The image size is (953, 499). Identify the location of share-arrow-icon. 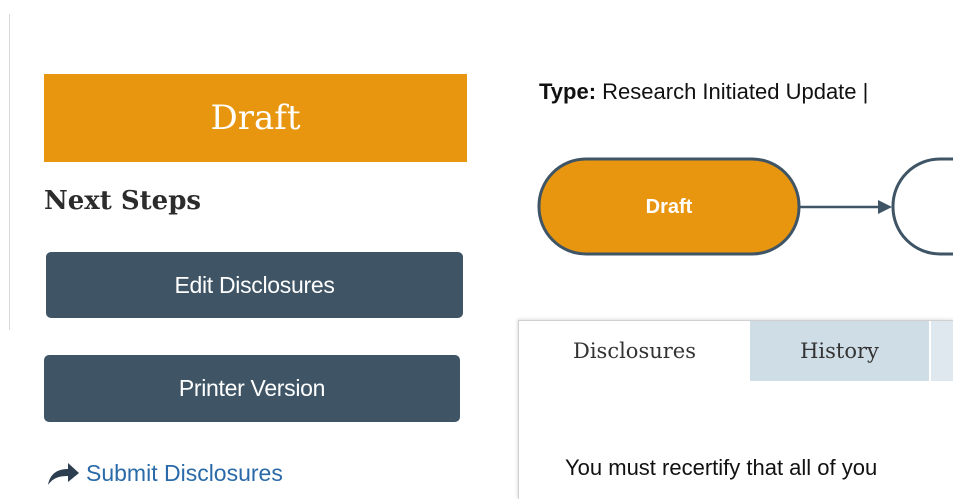
(63, 474).